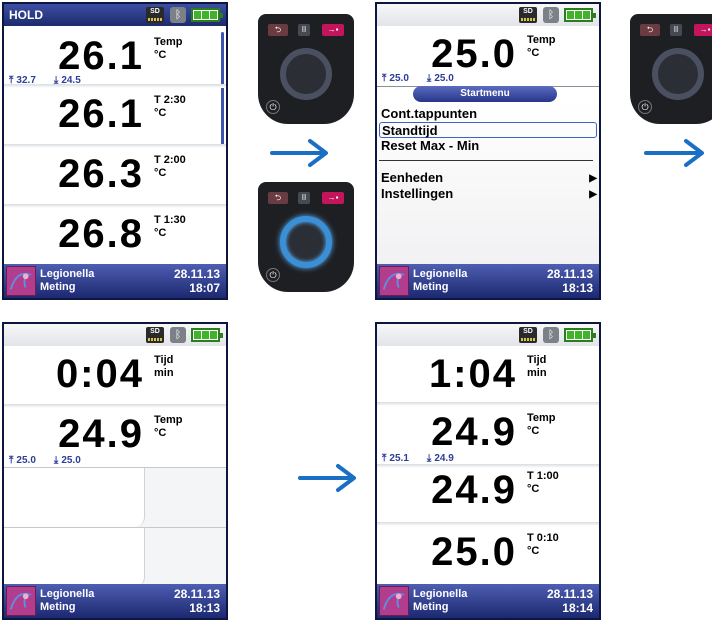  Describe the element at coordinates (543, 482) in the screenshot. I see `reading-label: T 1:00 °C` at that location.